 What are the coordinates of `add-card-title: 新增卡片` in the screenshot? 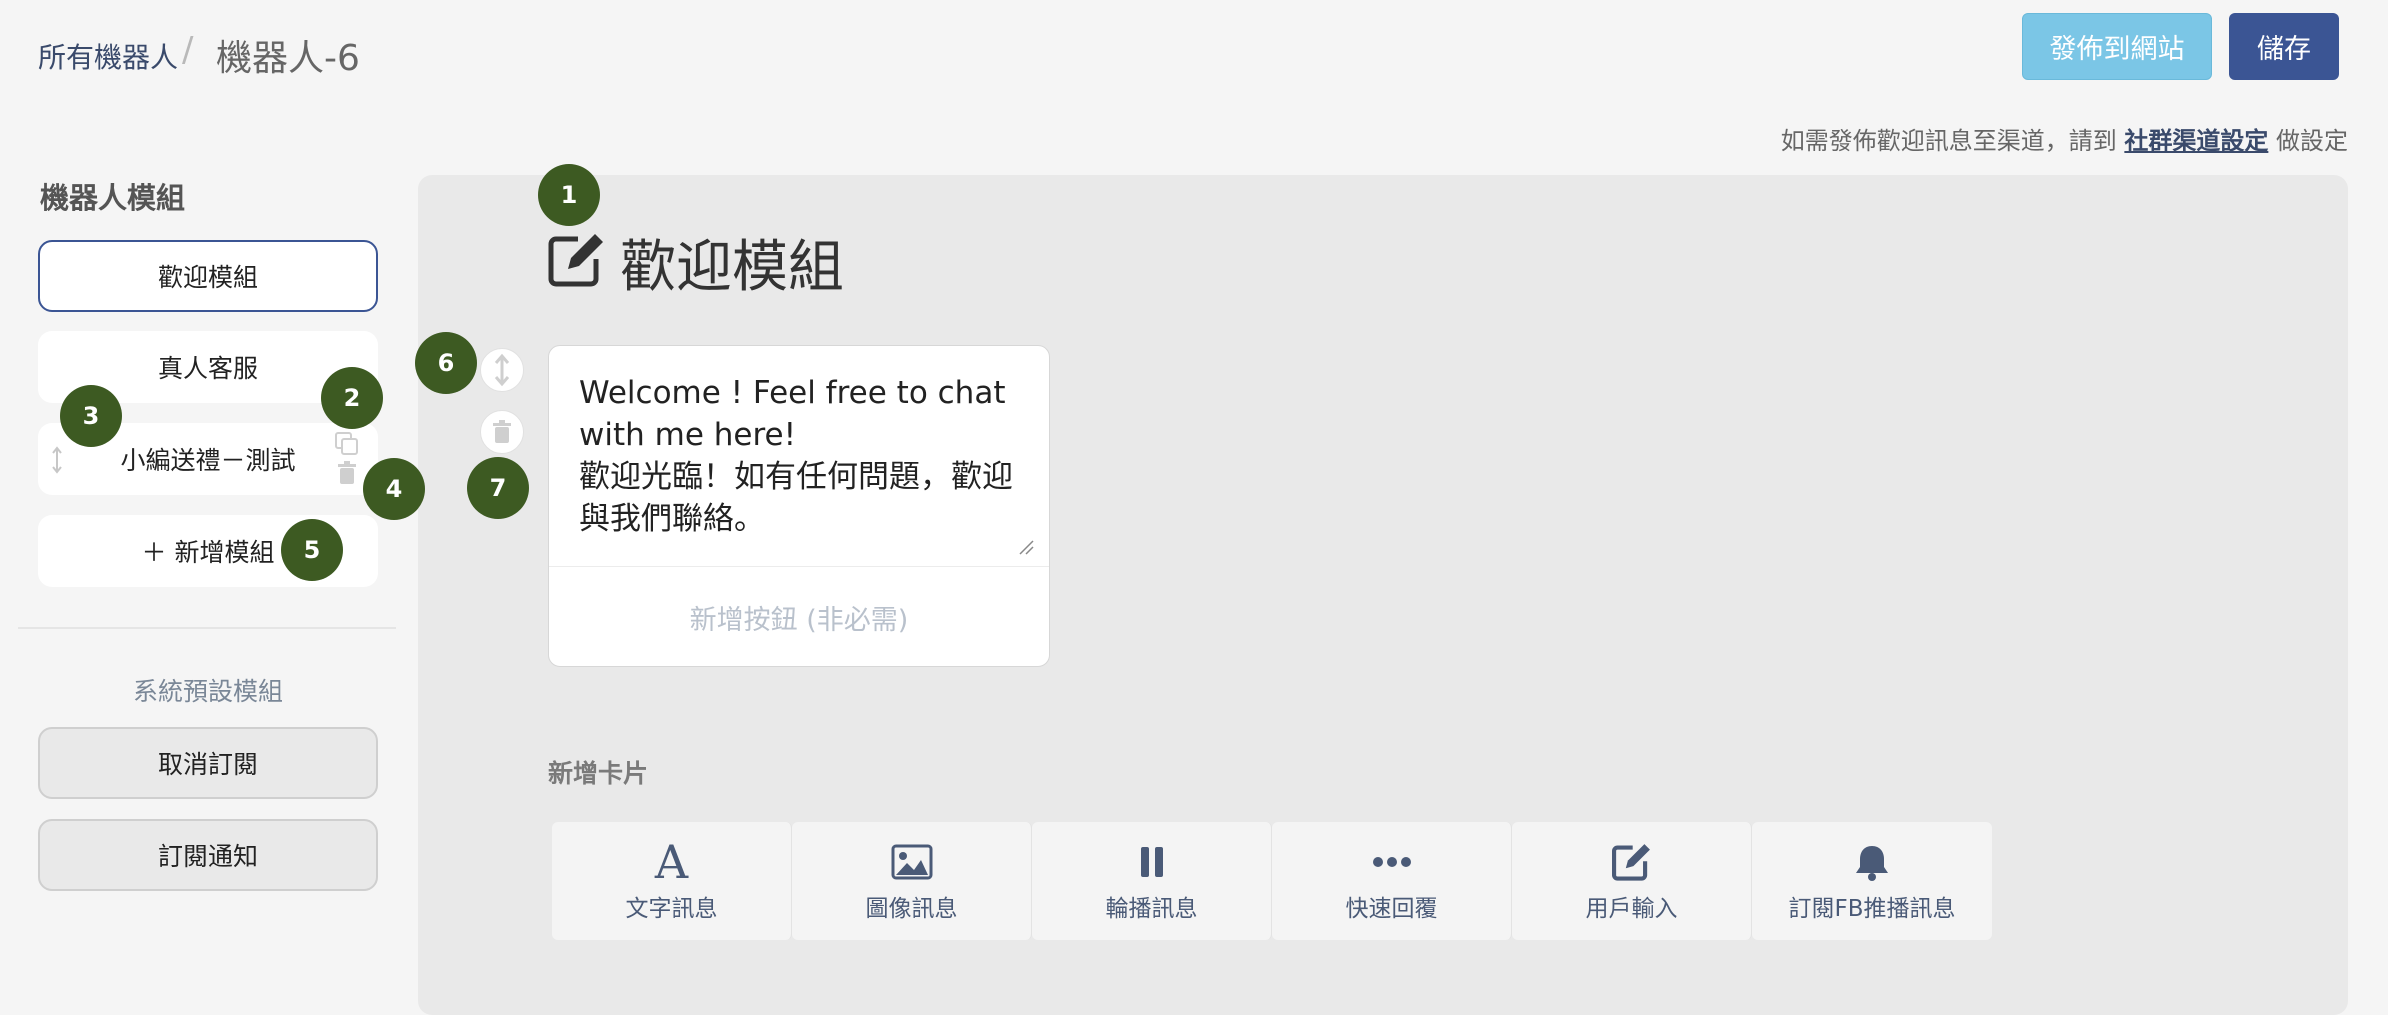 It's located at (598, 773).